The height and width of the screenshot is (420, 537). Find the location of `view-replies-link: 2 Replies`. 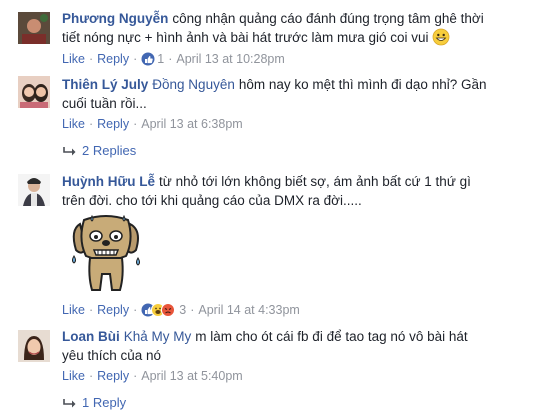

view-replies-link: 2 Replies is located at coordinates (98, 151).